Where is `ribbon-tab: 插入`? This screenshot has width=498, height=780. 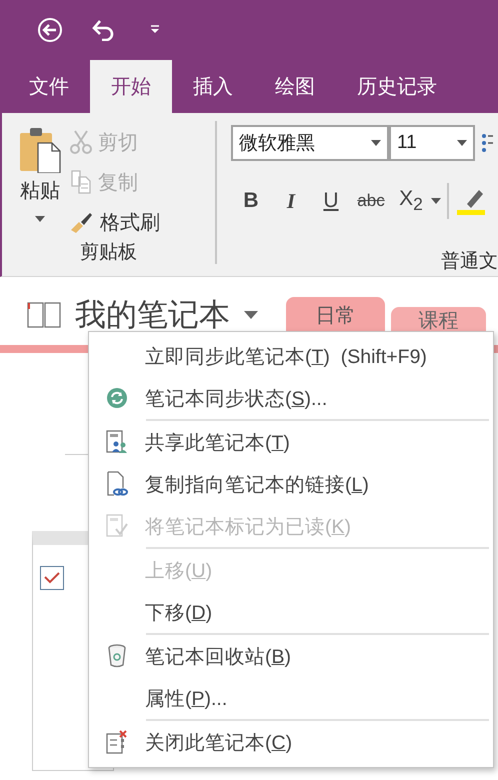 ribbon-tab: 插入 is located at coordinates (213, 86).